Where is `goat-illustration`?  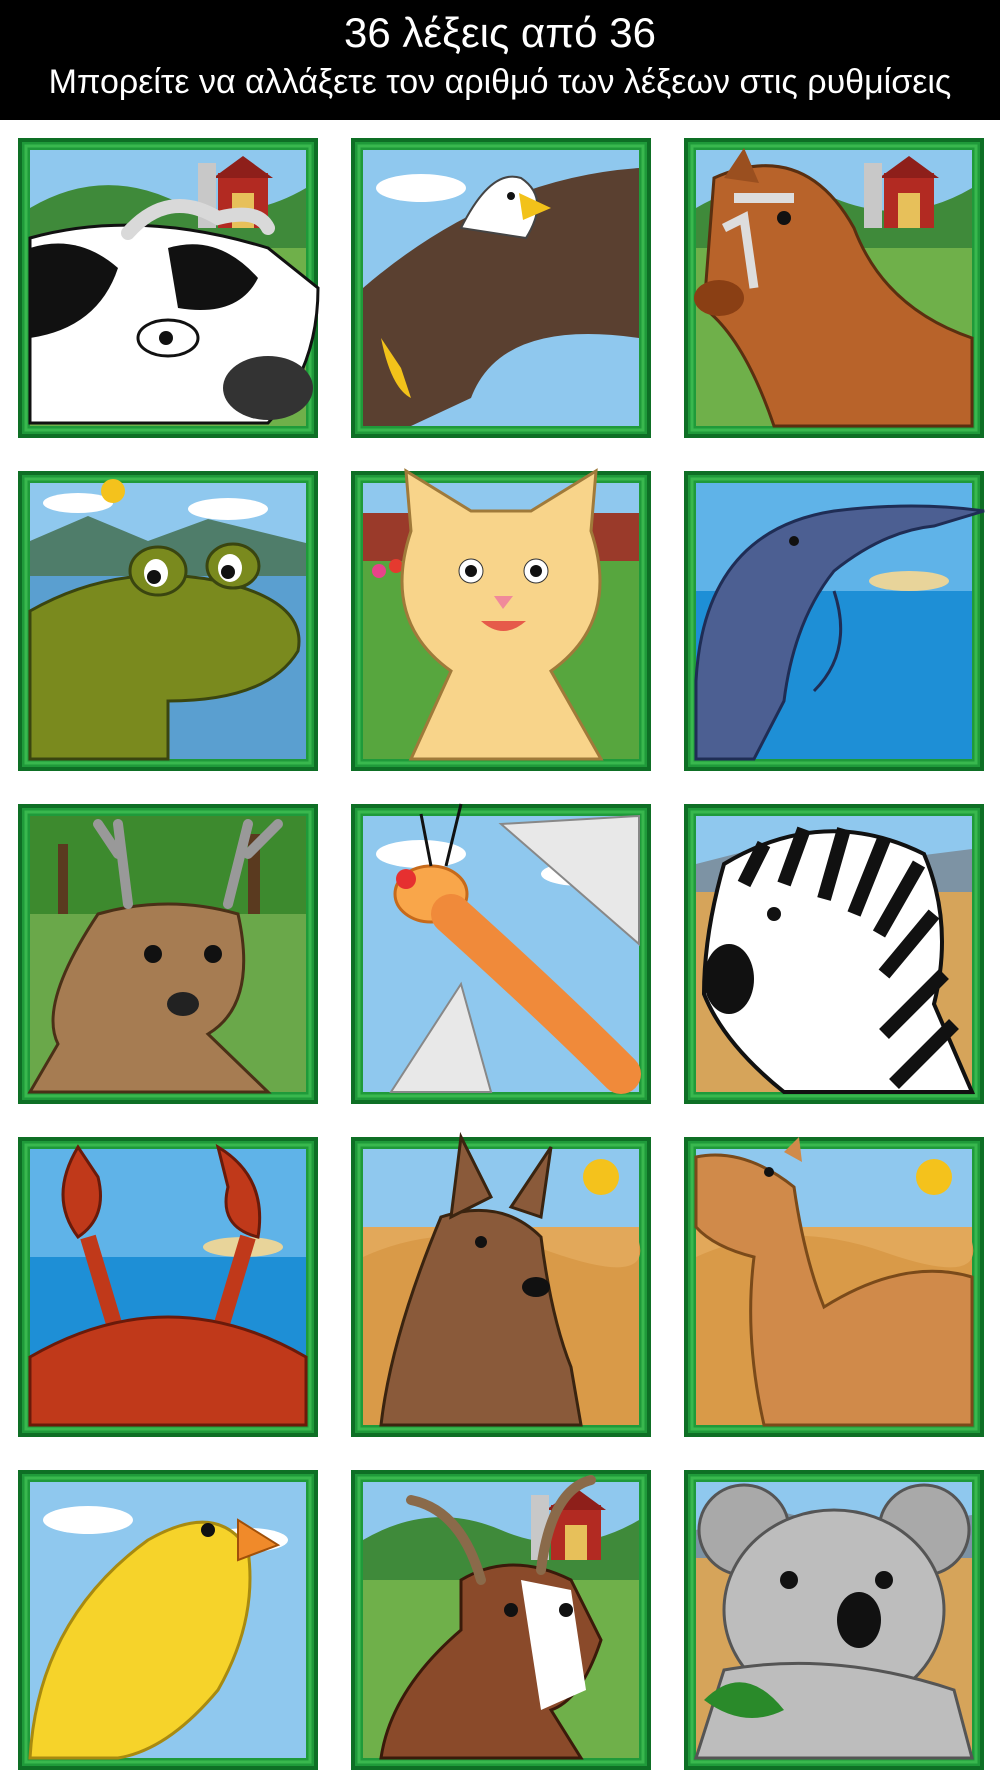
goat-illustration is located at coordinates (501, 1620).